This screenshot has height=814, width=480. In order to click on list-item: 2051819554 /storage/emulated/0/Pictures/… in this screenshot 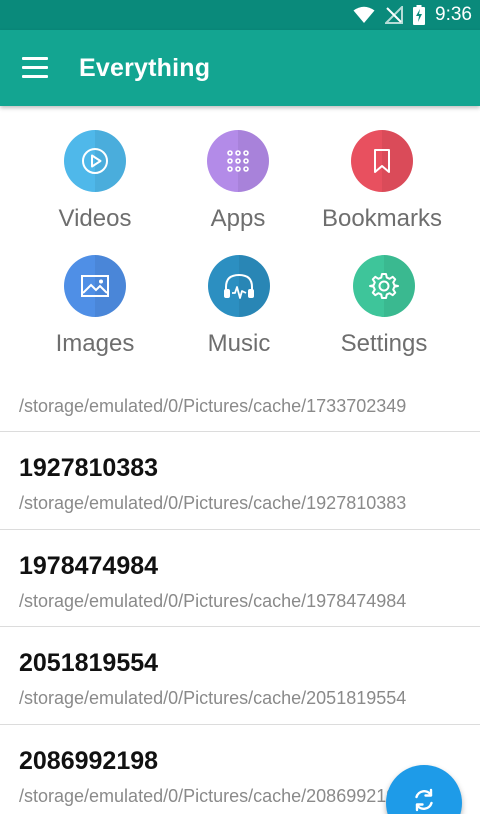, I will do `click(240, 676)`.